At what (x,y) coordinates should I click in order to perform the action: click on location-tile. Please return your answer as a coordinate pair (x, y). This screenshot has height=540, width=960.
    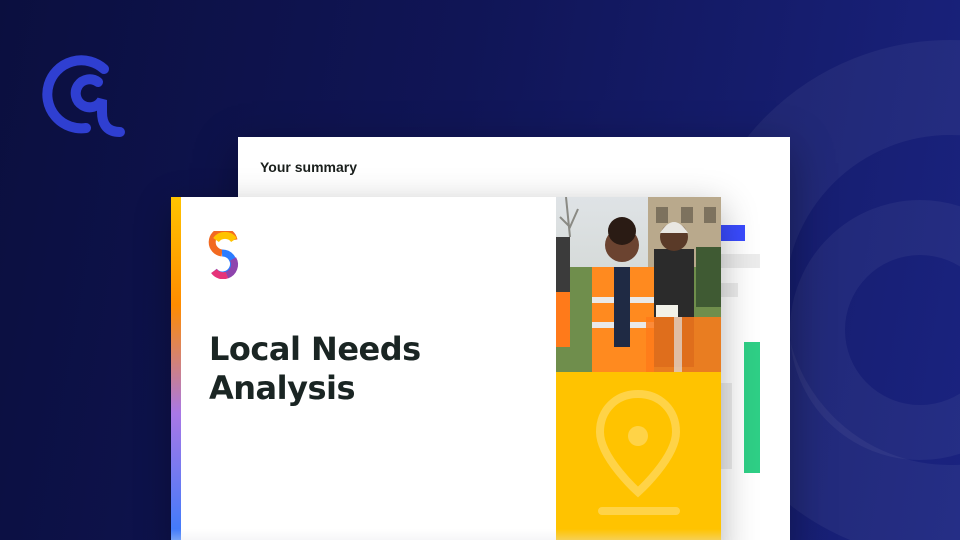
    Looking at the image, I should click on (638, 456).